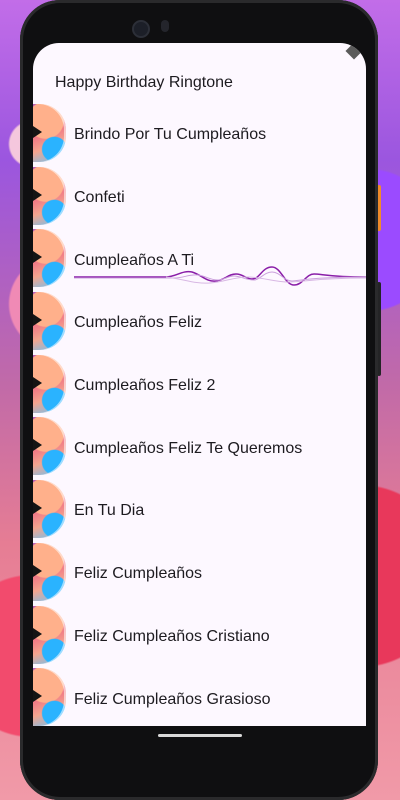 Image resolution: width=400 pixels, height=800 pixels. I want to click on ringtone-item-feliz-cumpleanos-cristiano: Feliz Cumpleaños Cristiano, so click(199, 637).